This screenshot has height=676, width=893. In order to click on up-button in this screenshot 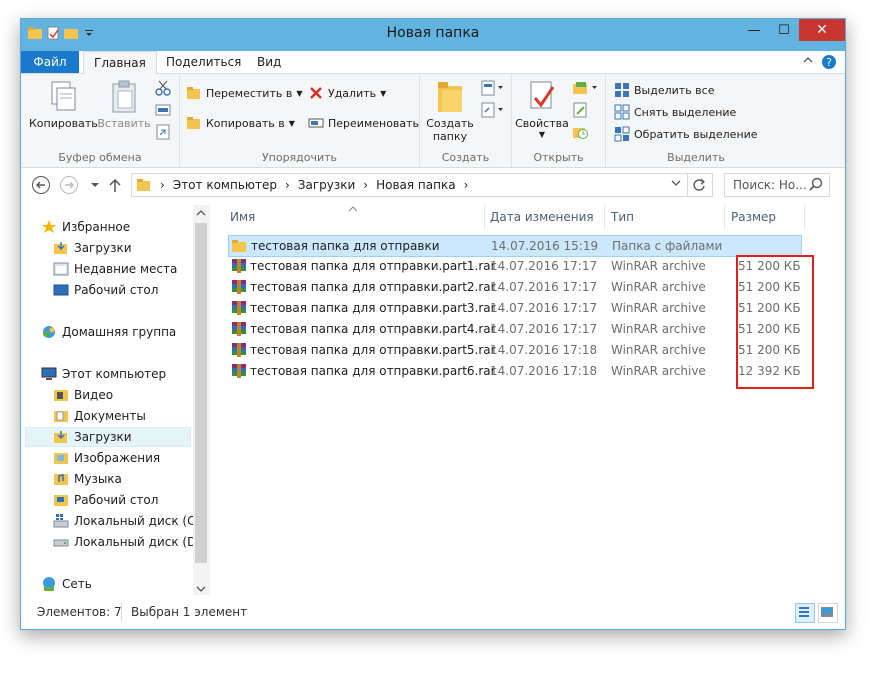, I will do `click(115, 185)`.